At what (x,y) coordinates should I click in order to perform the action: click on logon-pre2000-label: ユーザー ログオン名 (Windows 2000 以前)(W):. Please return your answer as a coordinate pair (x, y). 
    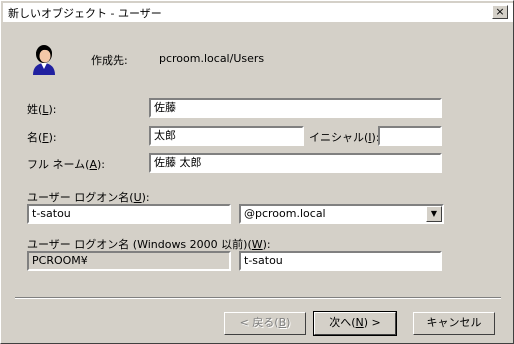
    Looking at the image, I should click on (149, 244).